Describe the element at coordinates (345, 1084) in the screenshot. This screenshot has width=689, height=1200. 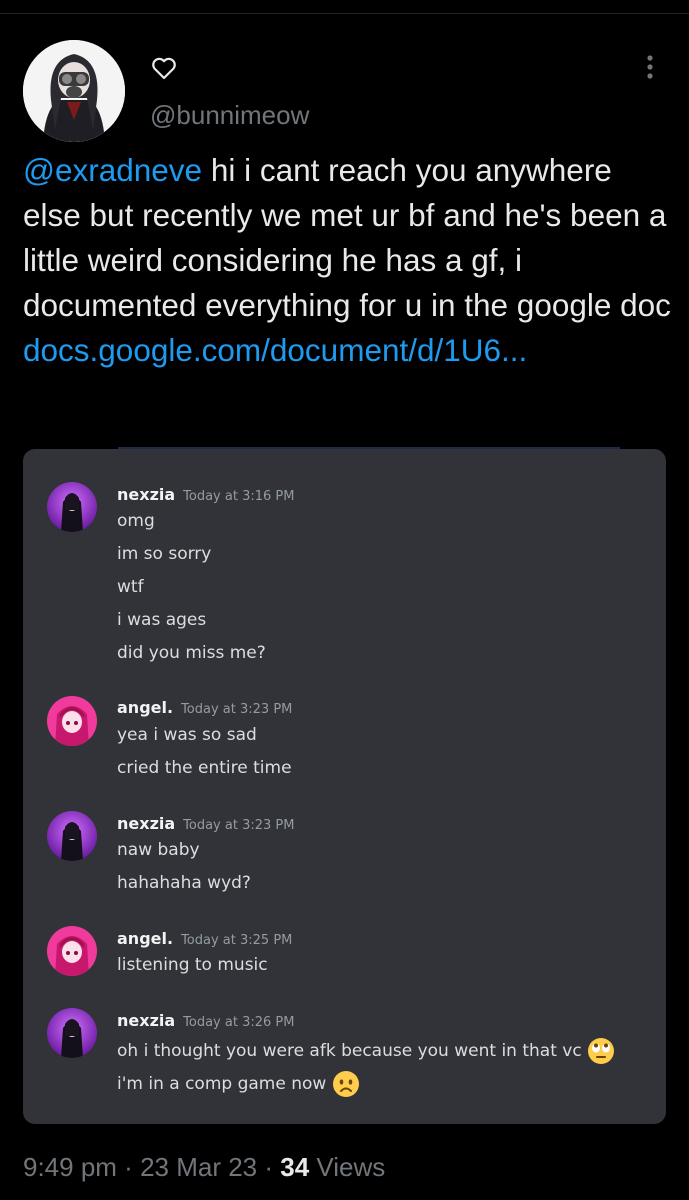
I see `frowning-emoji` at that location.